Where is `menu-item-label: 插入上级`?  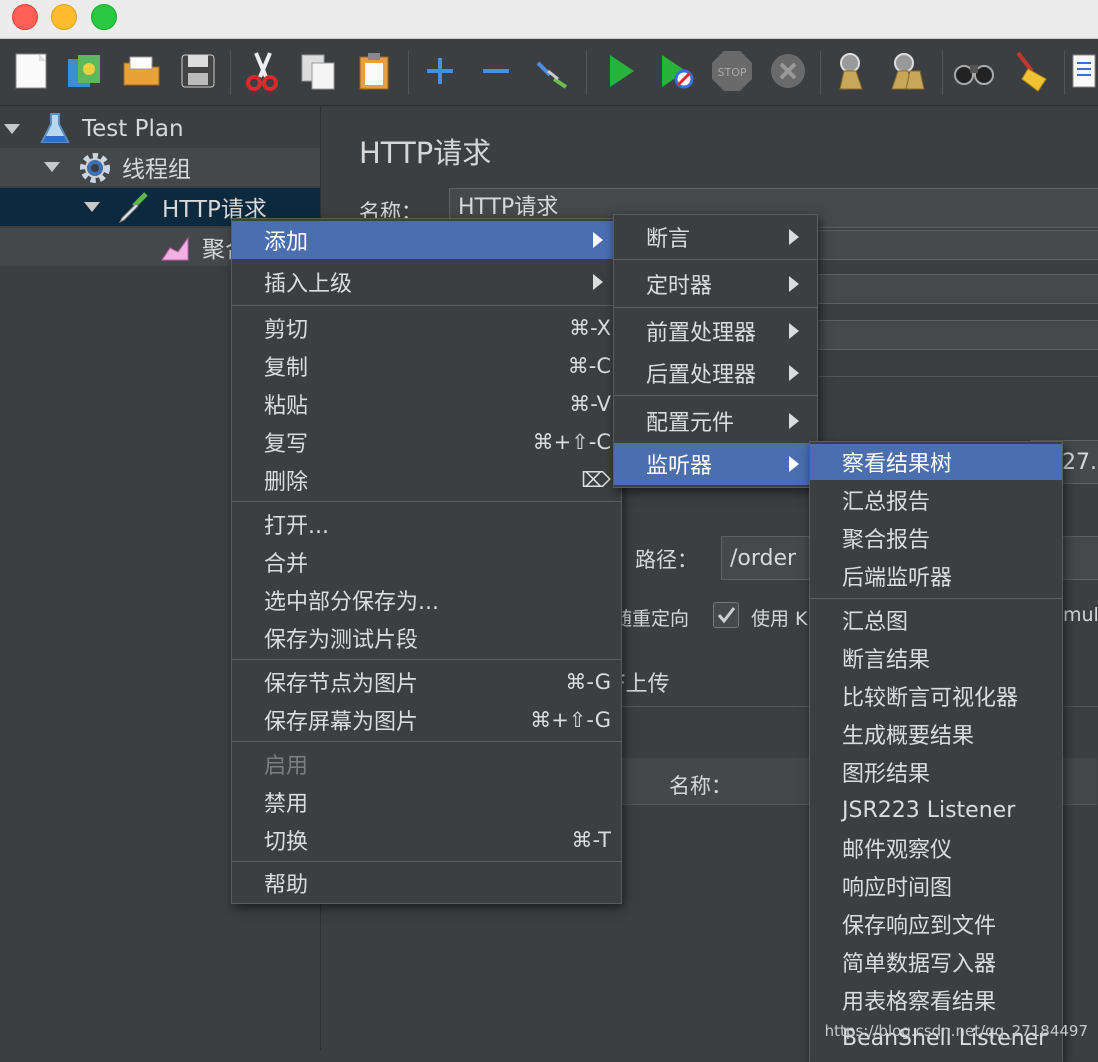
menu-item-label: 插入上级 is located at coordinates (308, 284).